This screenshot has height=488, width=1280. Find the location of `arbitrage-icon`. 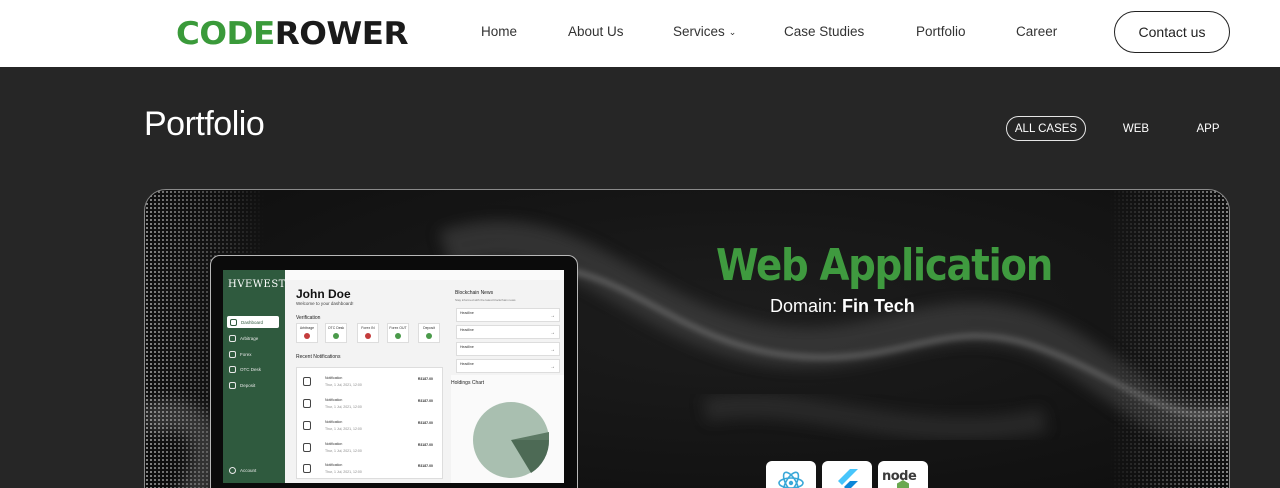

arbitrage-icon is located at coordinates (232, 338).